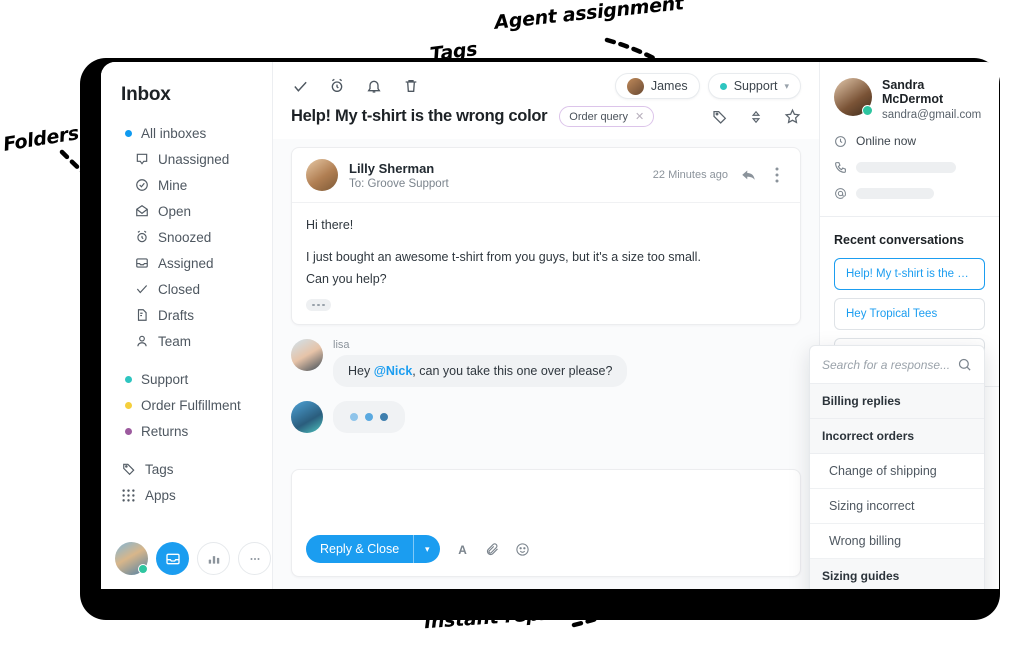  I want to click on response-group-billing-replies: Billing replies, so click(897, 401).